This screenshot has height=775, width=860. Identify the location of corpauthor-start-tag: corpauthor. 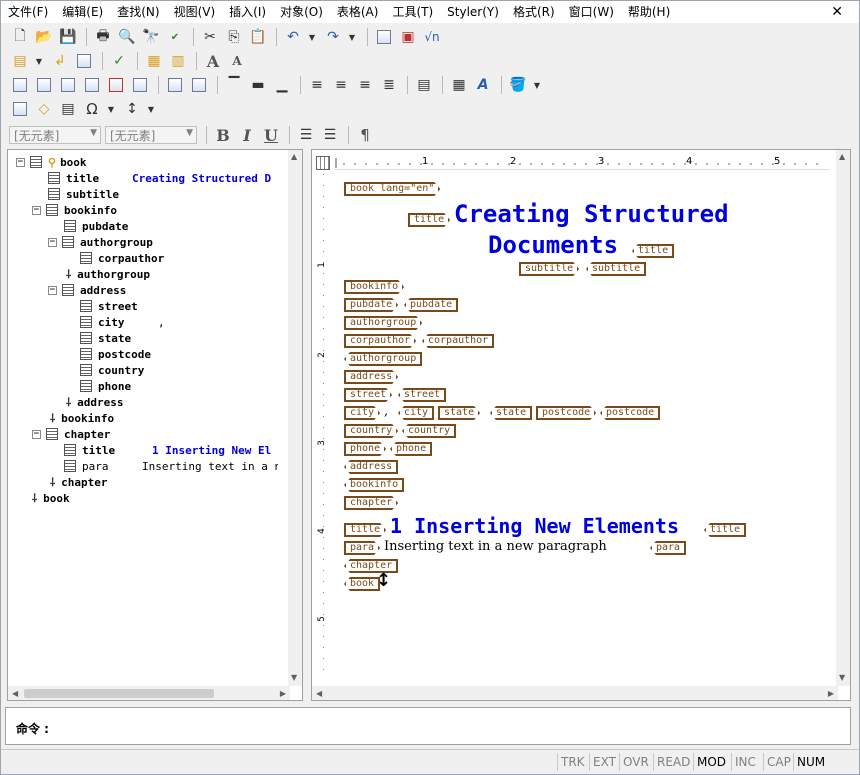
(380, 341).